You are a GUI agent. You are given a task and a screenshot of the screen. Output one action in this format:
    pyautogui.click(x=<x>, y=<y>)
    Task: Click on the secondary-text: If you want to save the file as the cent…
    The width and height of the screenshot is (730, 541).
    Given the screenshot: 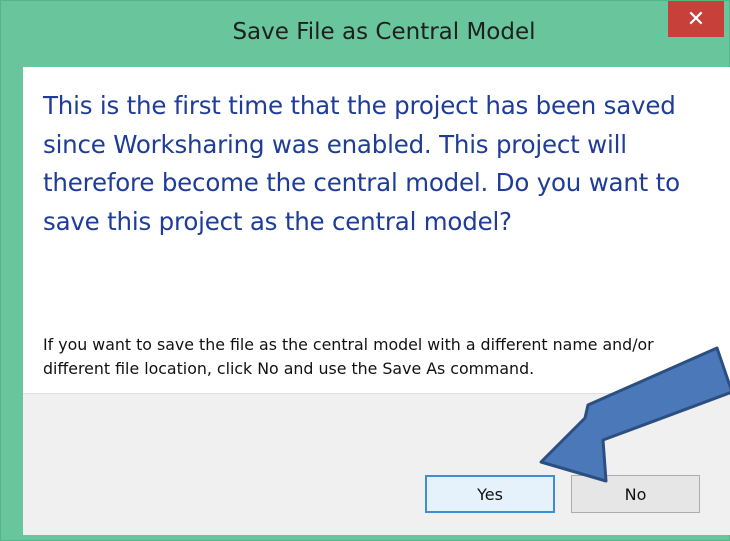 What is the action you would take?
    pyautogui.click(x=348, y=356)
    